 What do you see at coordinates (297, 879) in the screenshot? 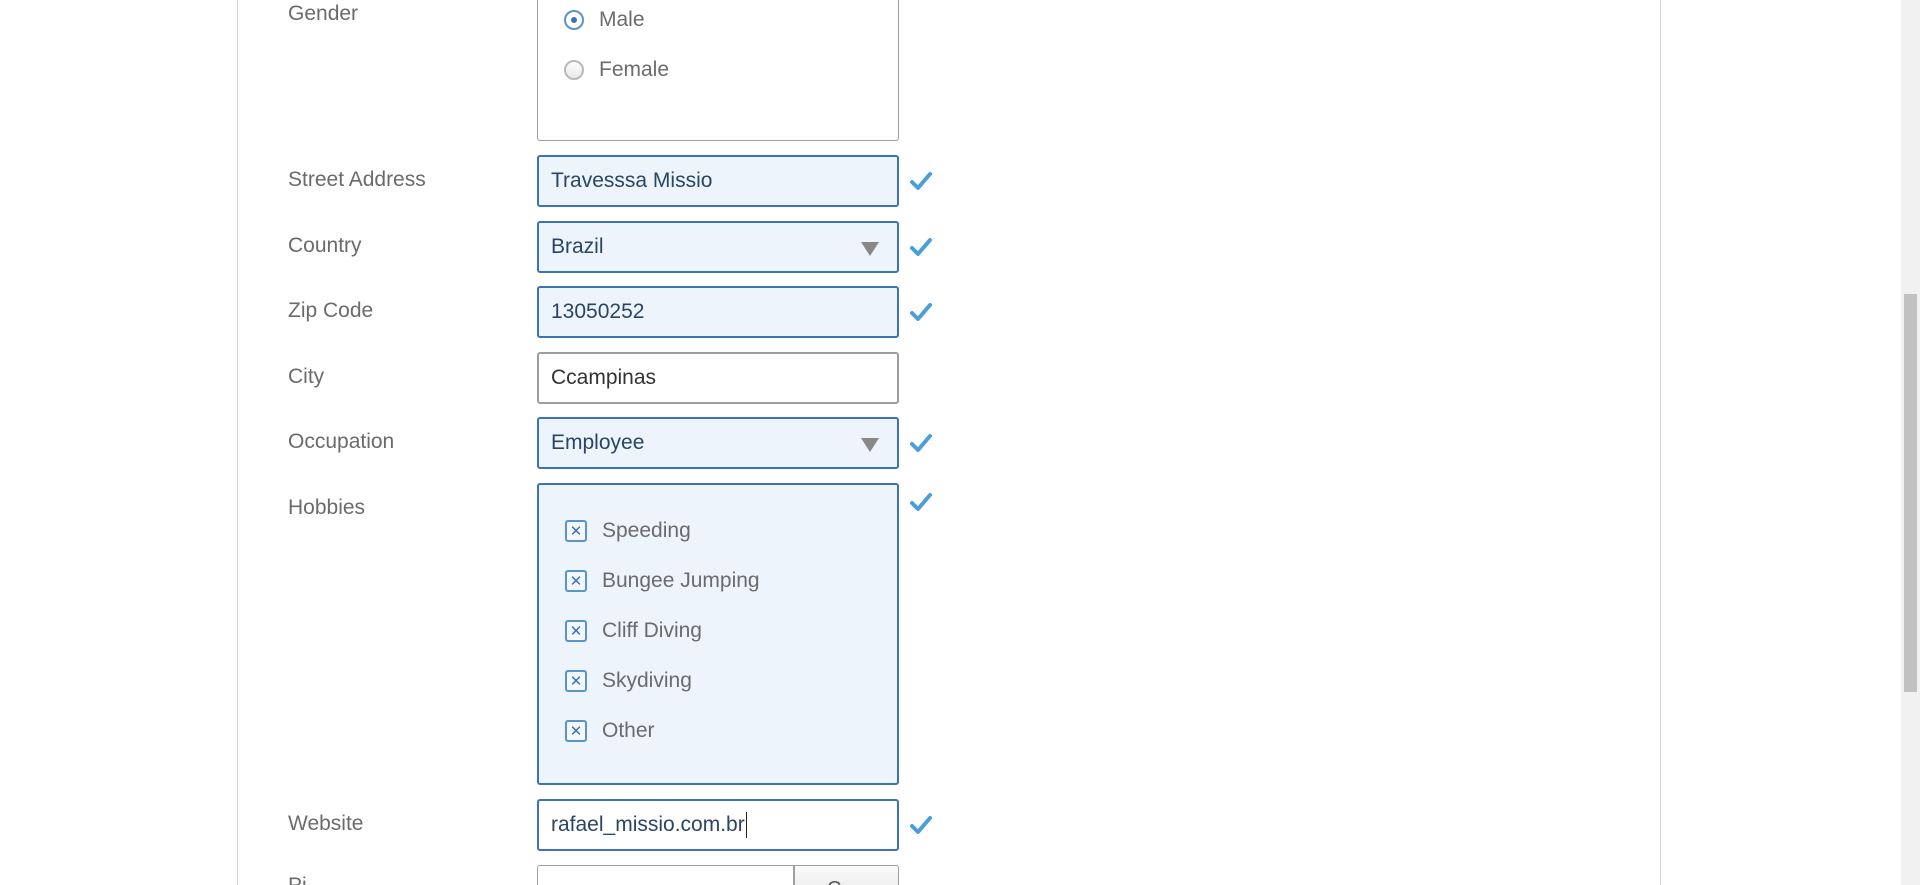
I see `picture-label: Pi` at bounding box center [297, 879].